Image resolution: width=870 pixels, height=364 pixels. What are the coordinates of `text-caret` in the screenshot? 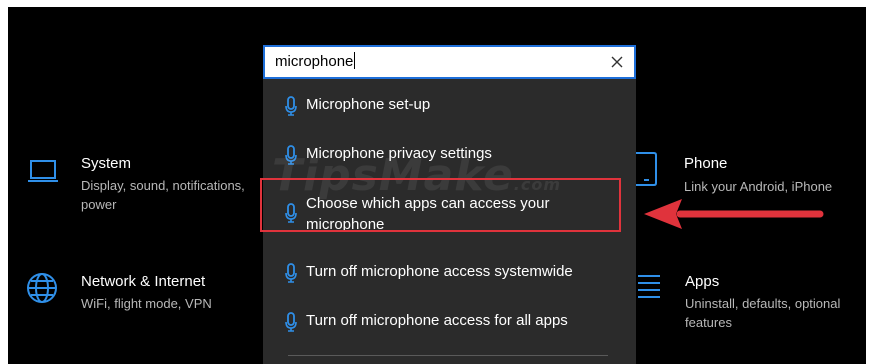 It's located at (355, 60).